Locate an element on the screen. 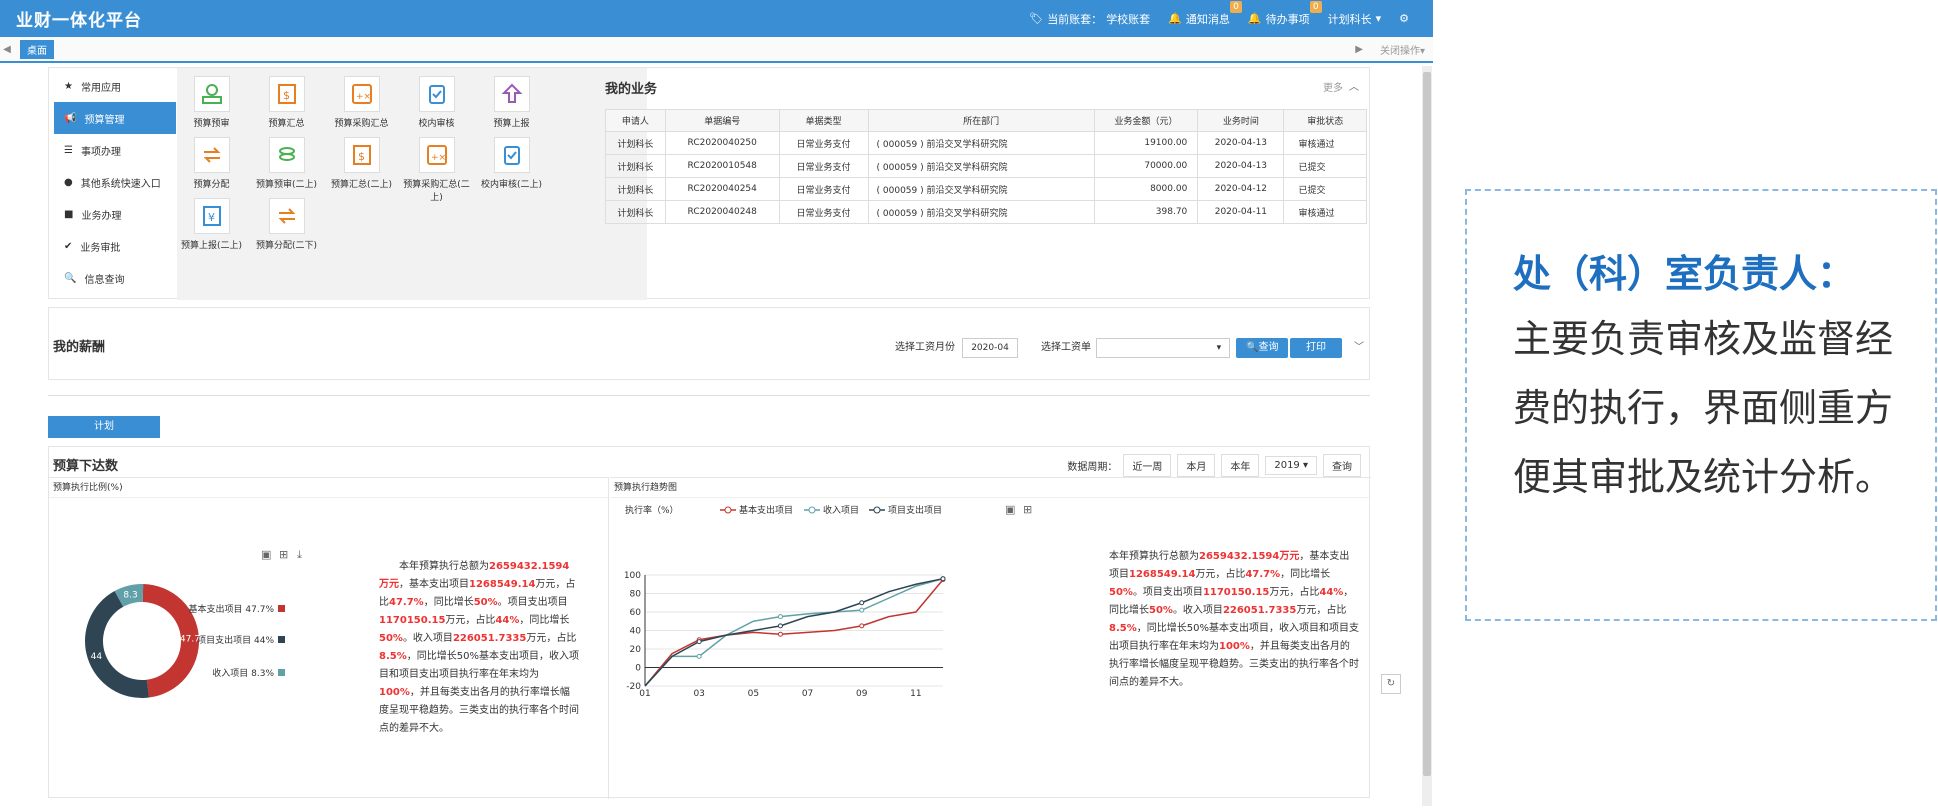  tag-icon: 🏷 is located at coordinates (1036, 18).